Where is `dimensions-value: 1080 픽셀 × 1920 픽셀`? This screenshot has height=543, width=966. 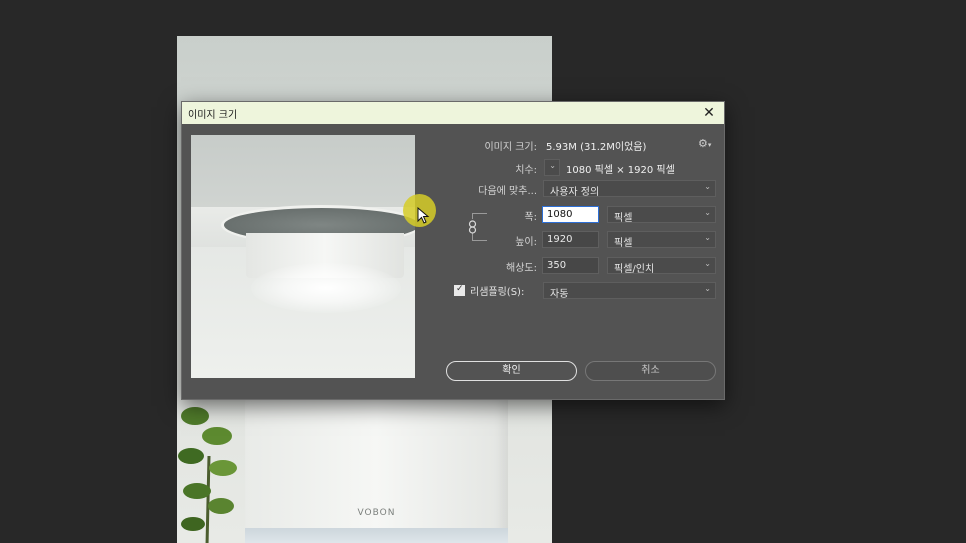 dimensions-value: 1080 픽셀 × 1920 픽셀 is located at coordinates (620, 170).